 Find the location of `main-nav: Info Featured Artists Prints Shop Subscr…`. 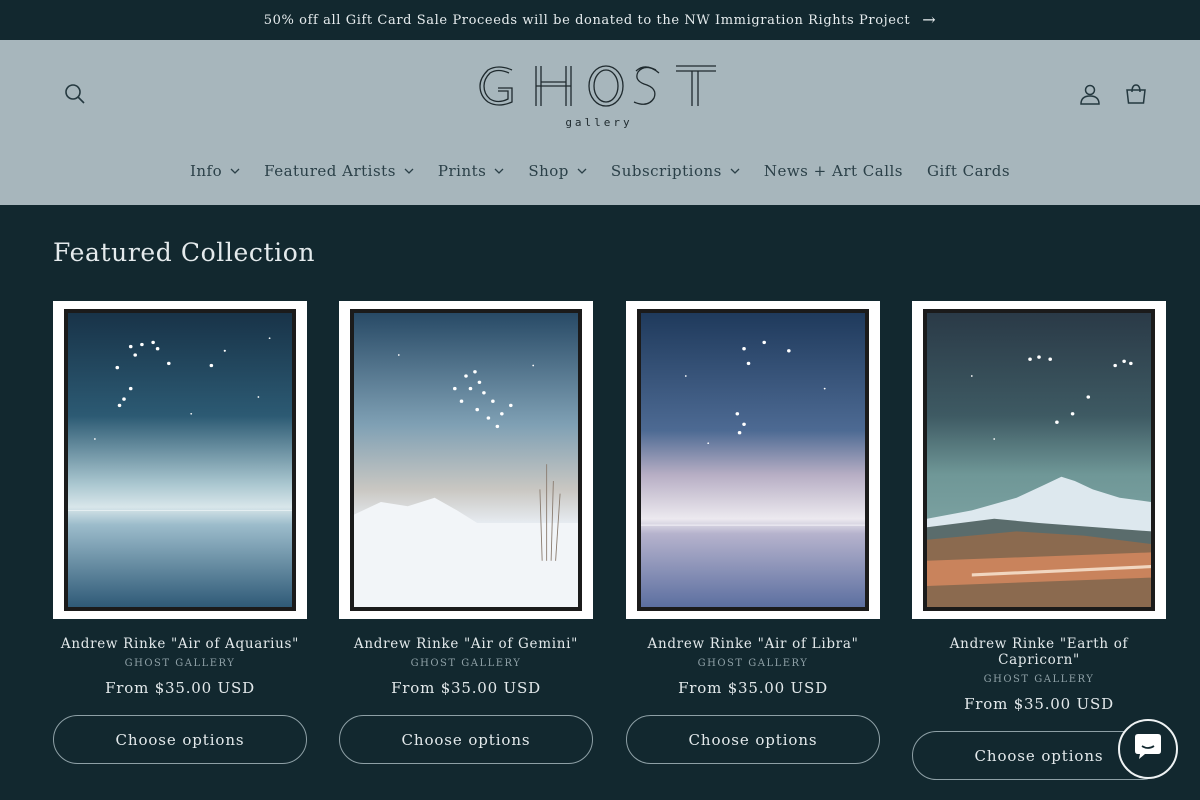

main-nav: Info Featured Artists Prints Shop Subscr… is located at coordinates (600, 171).